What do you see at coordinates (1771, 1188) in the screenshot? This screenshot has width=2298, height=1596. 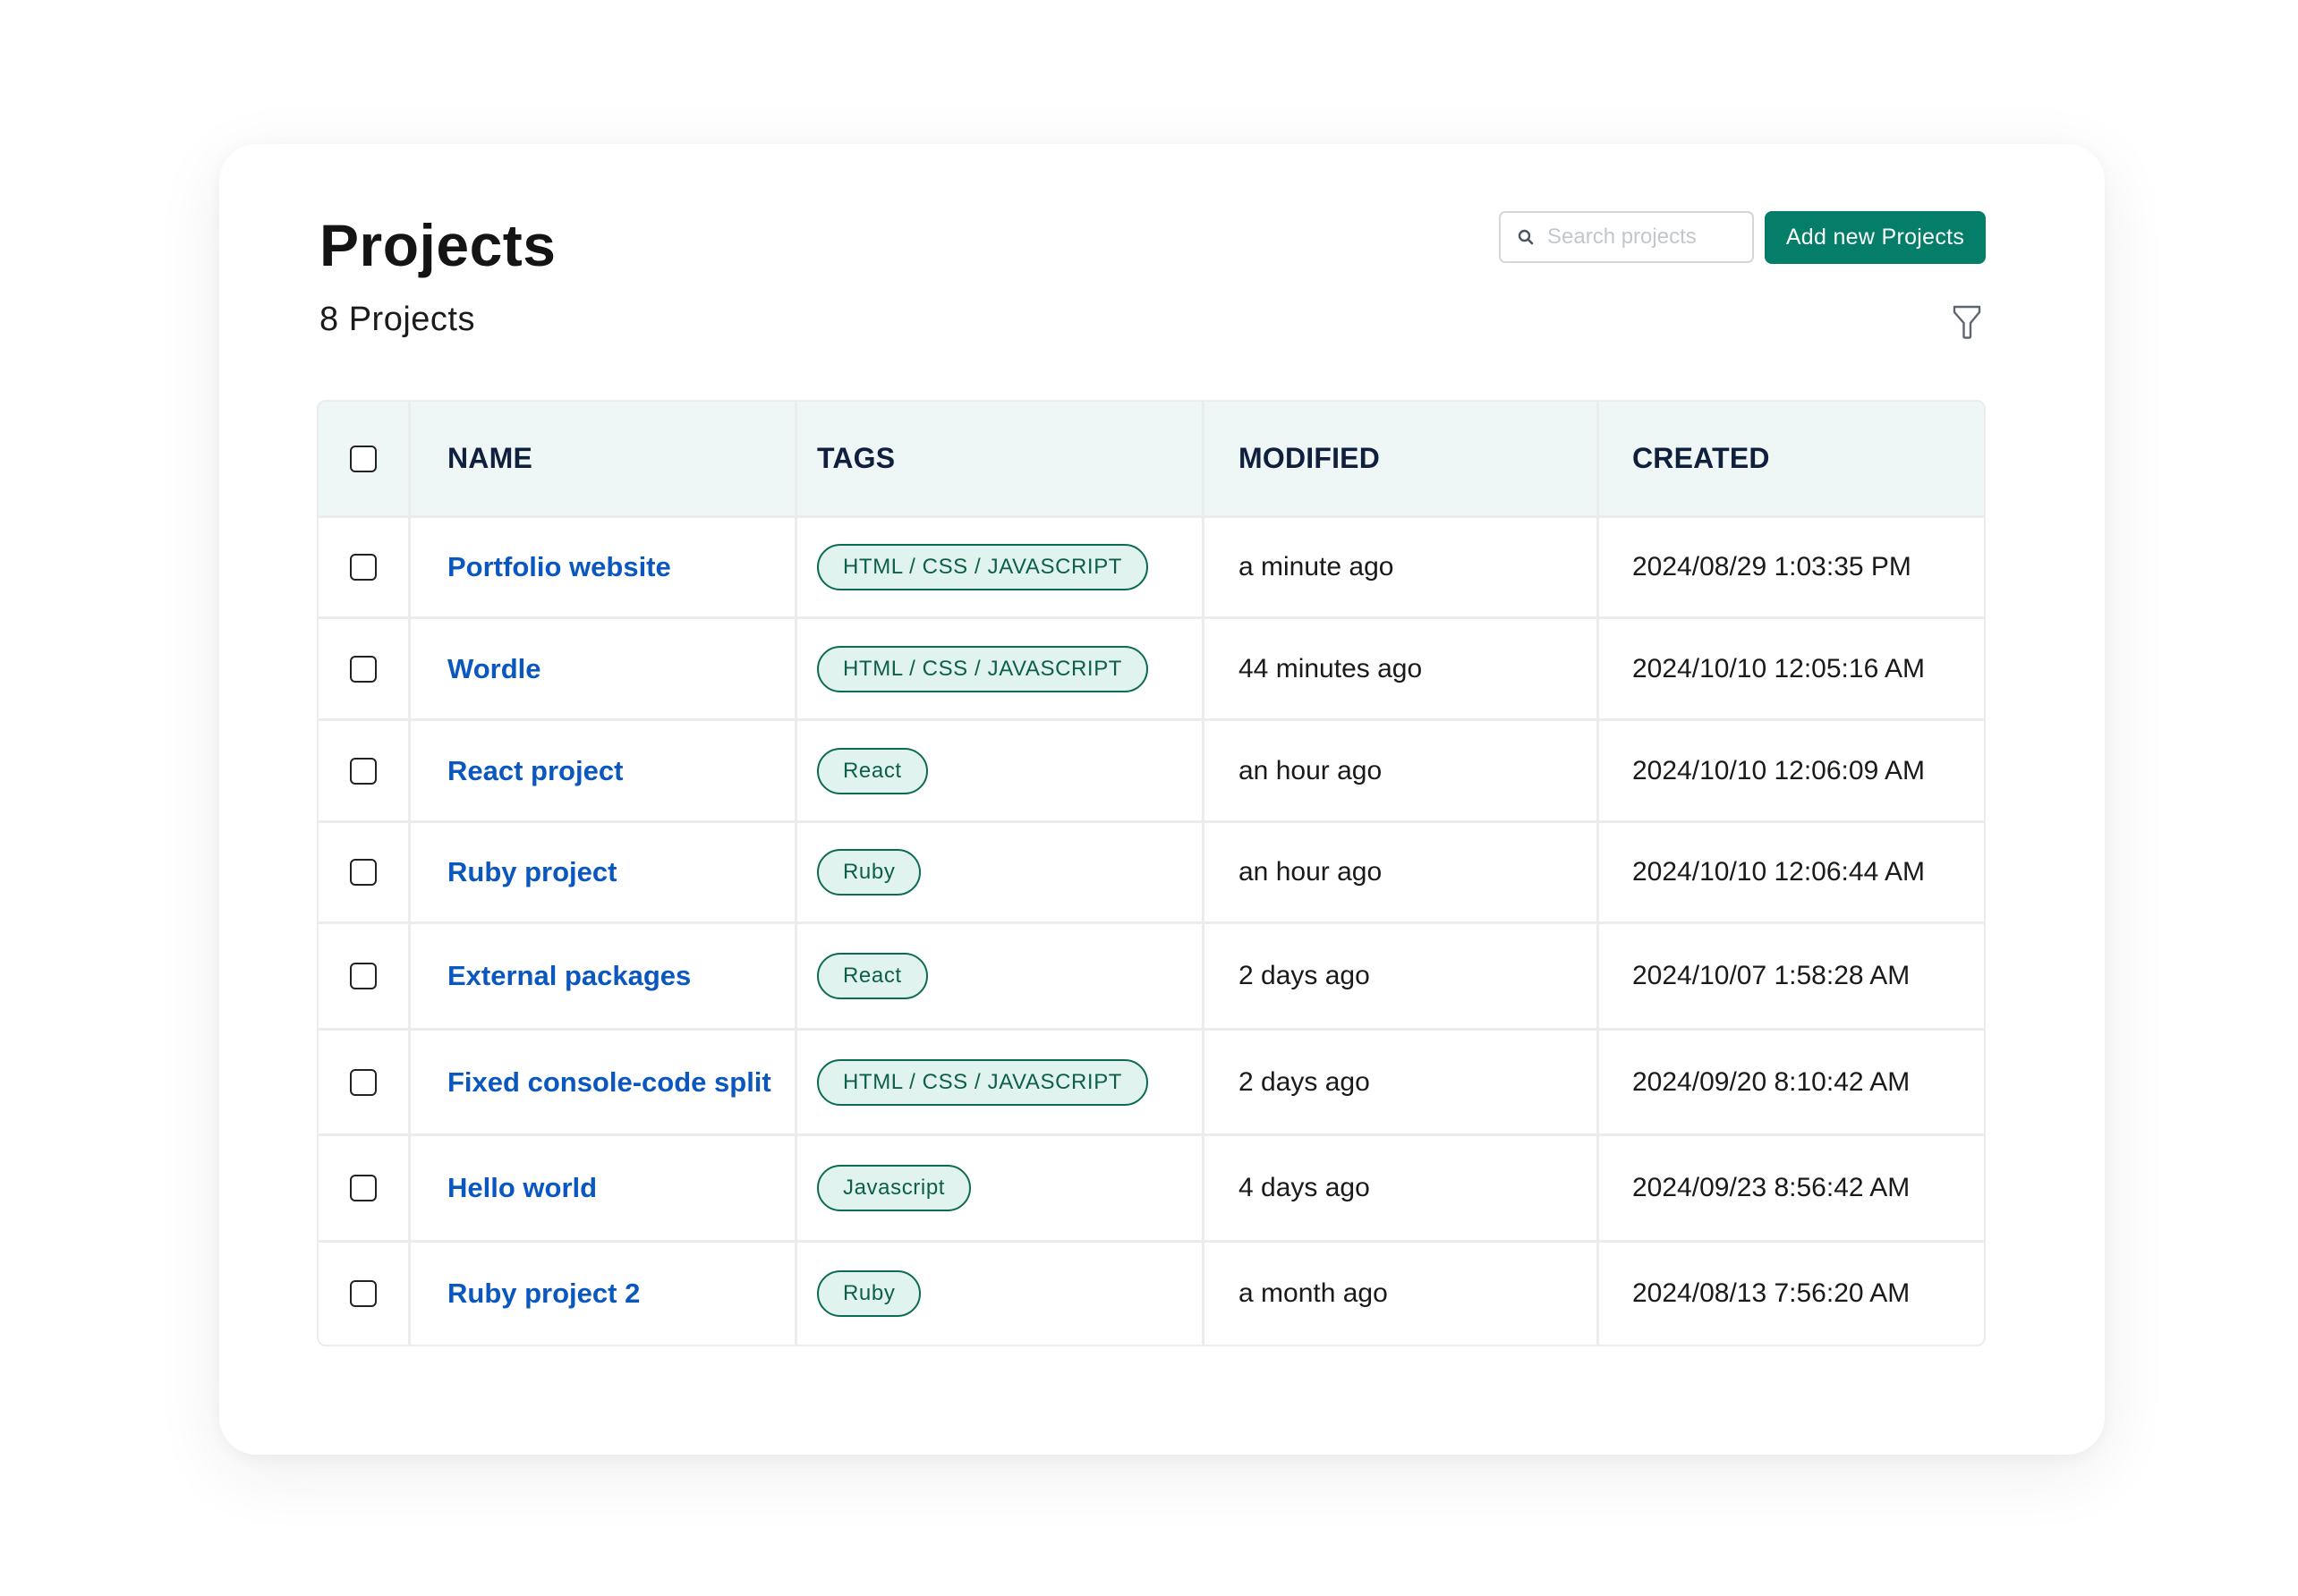 I see `created-text: 2024/09/23 8:56:42 AM` at bounding box center [1771, 1188].